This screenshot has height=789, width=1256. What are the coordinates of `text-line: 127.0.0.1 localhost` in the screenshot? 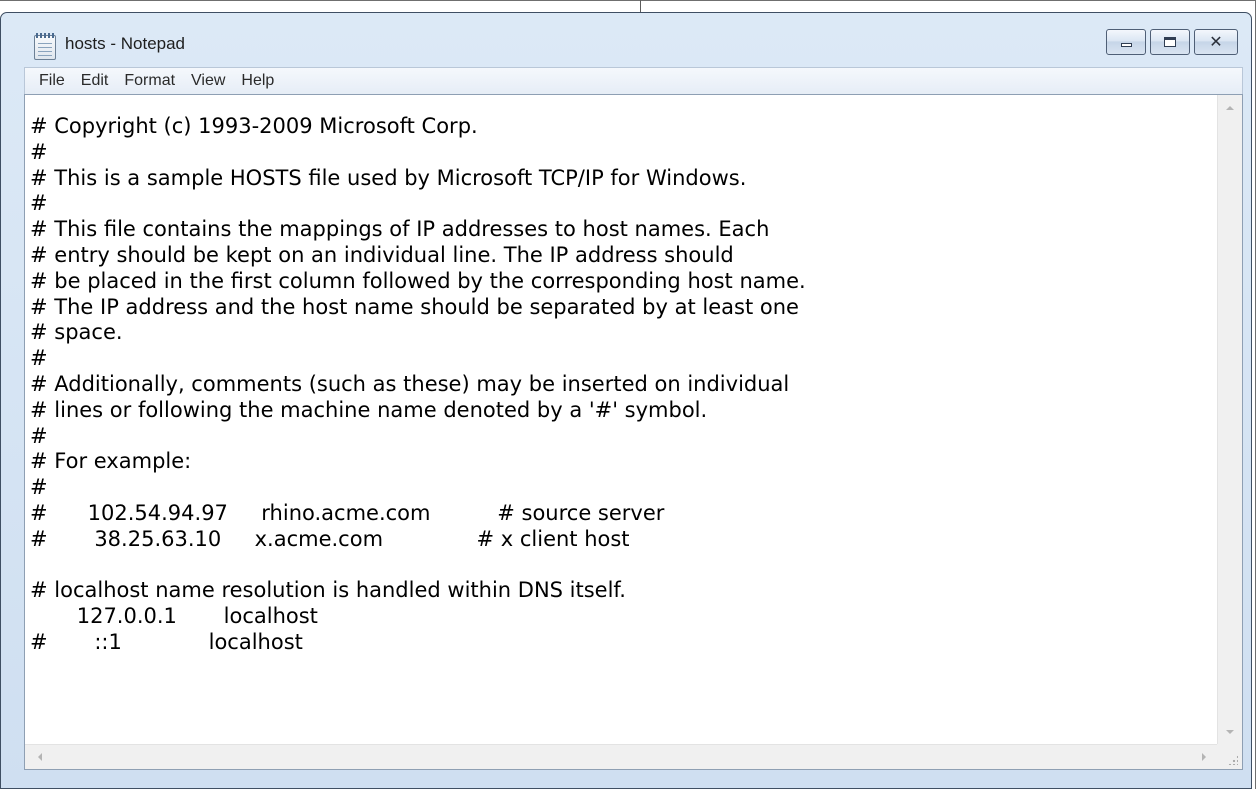 It's located at (174, 616).